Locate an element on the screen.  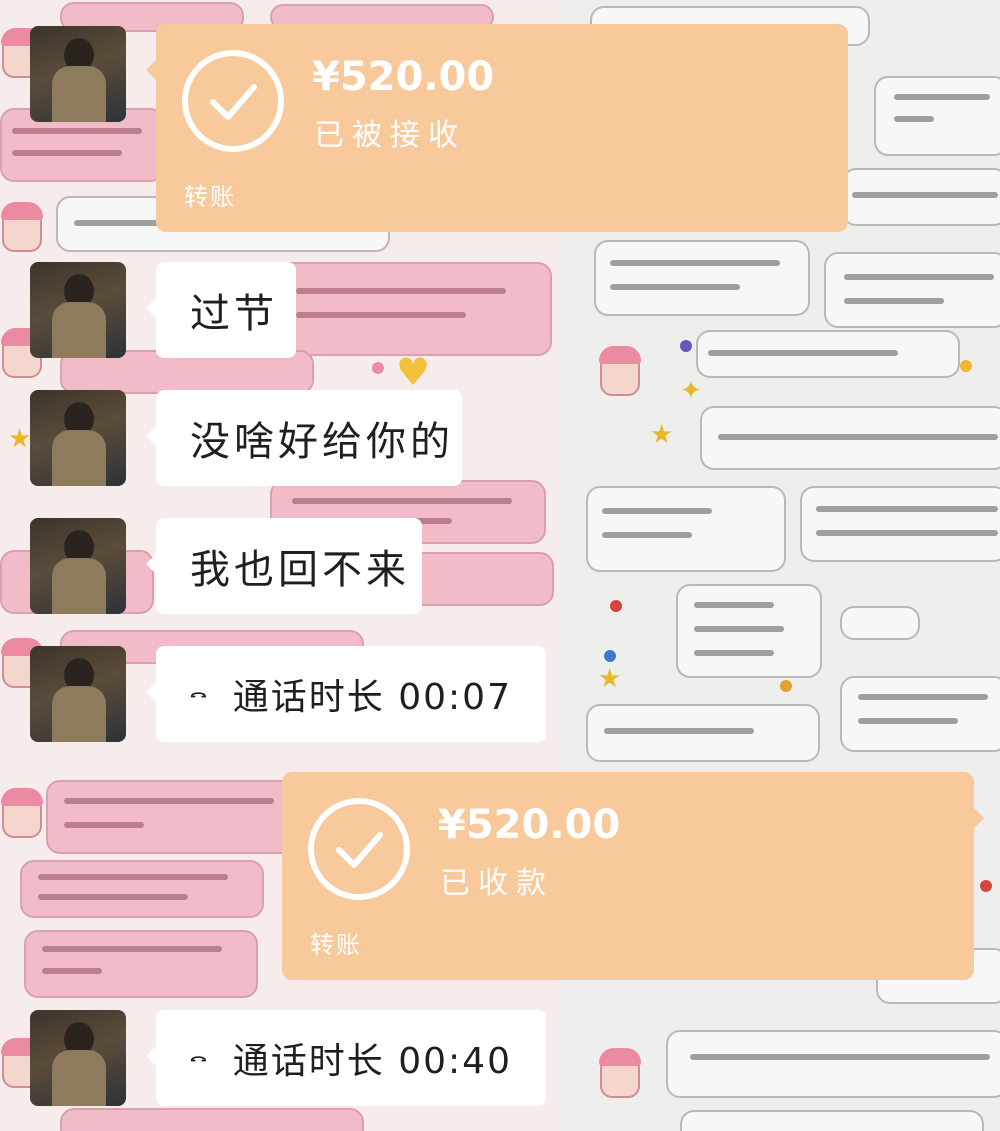
wallpaper-heart-sticker: ♥ is located at coordinates (413, 372).